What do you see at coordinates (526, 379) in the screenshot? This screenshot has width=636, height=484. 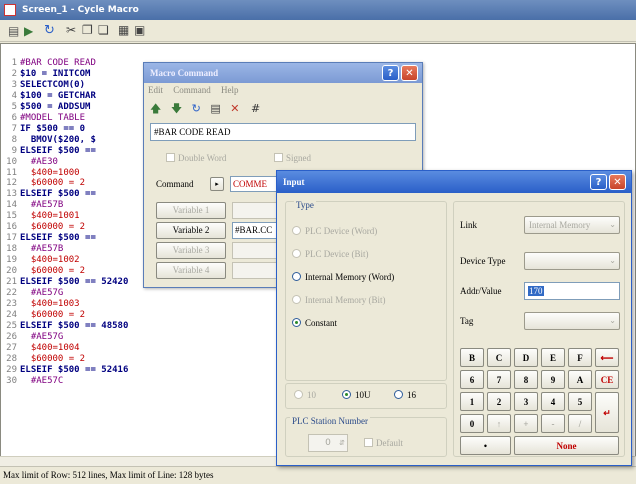 I see `keypad-key: 8` at bounding box center [526, 379].